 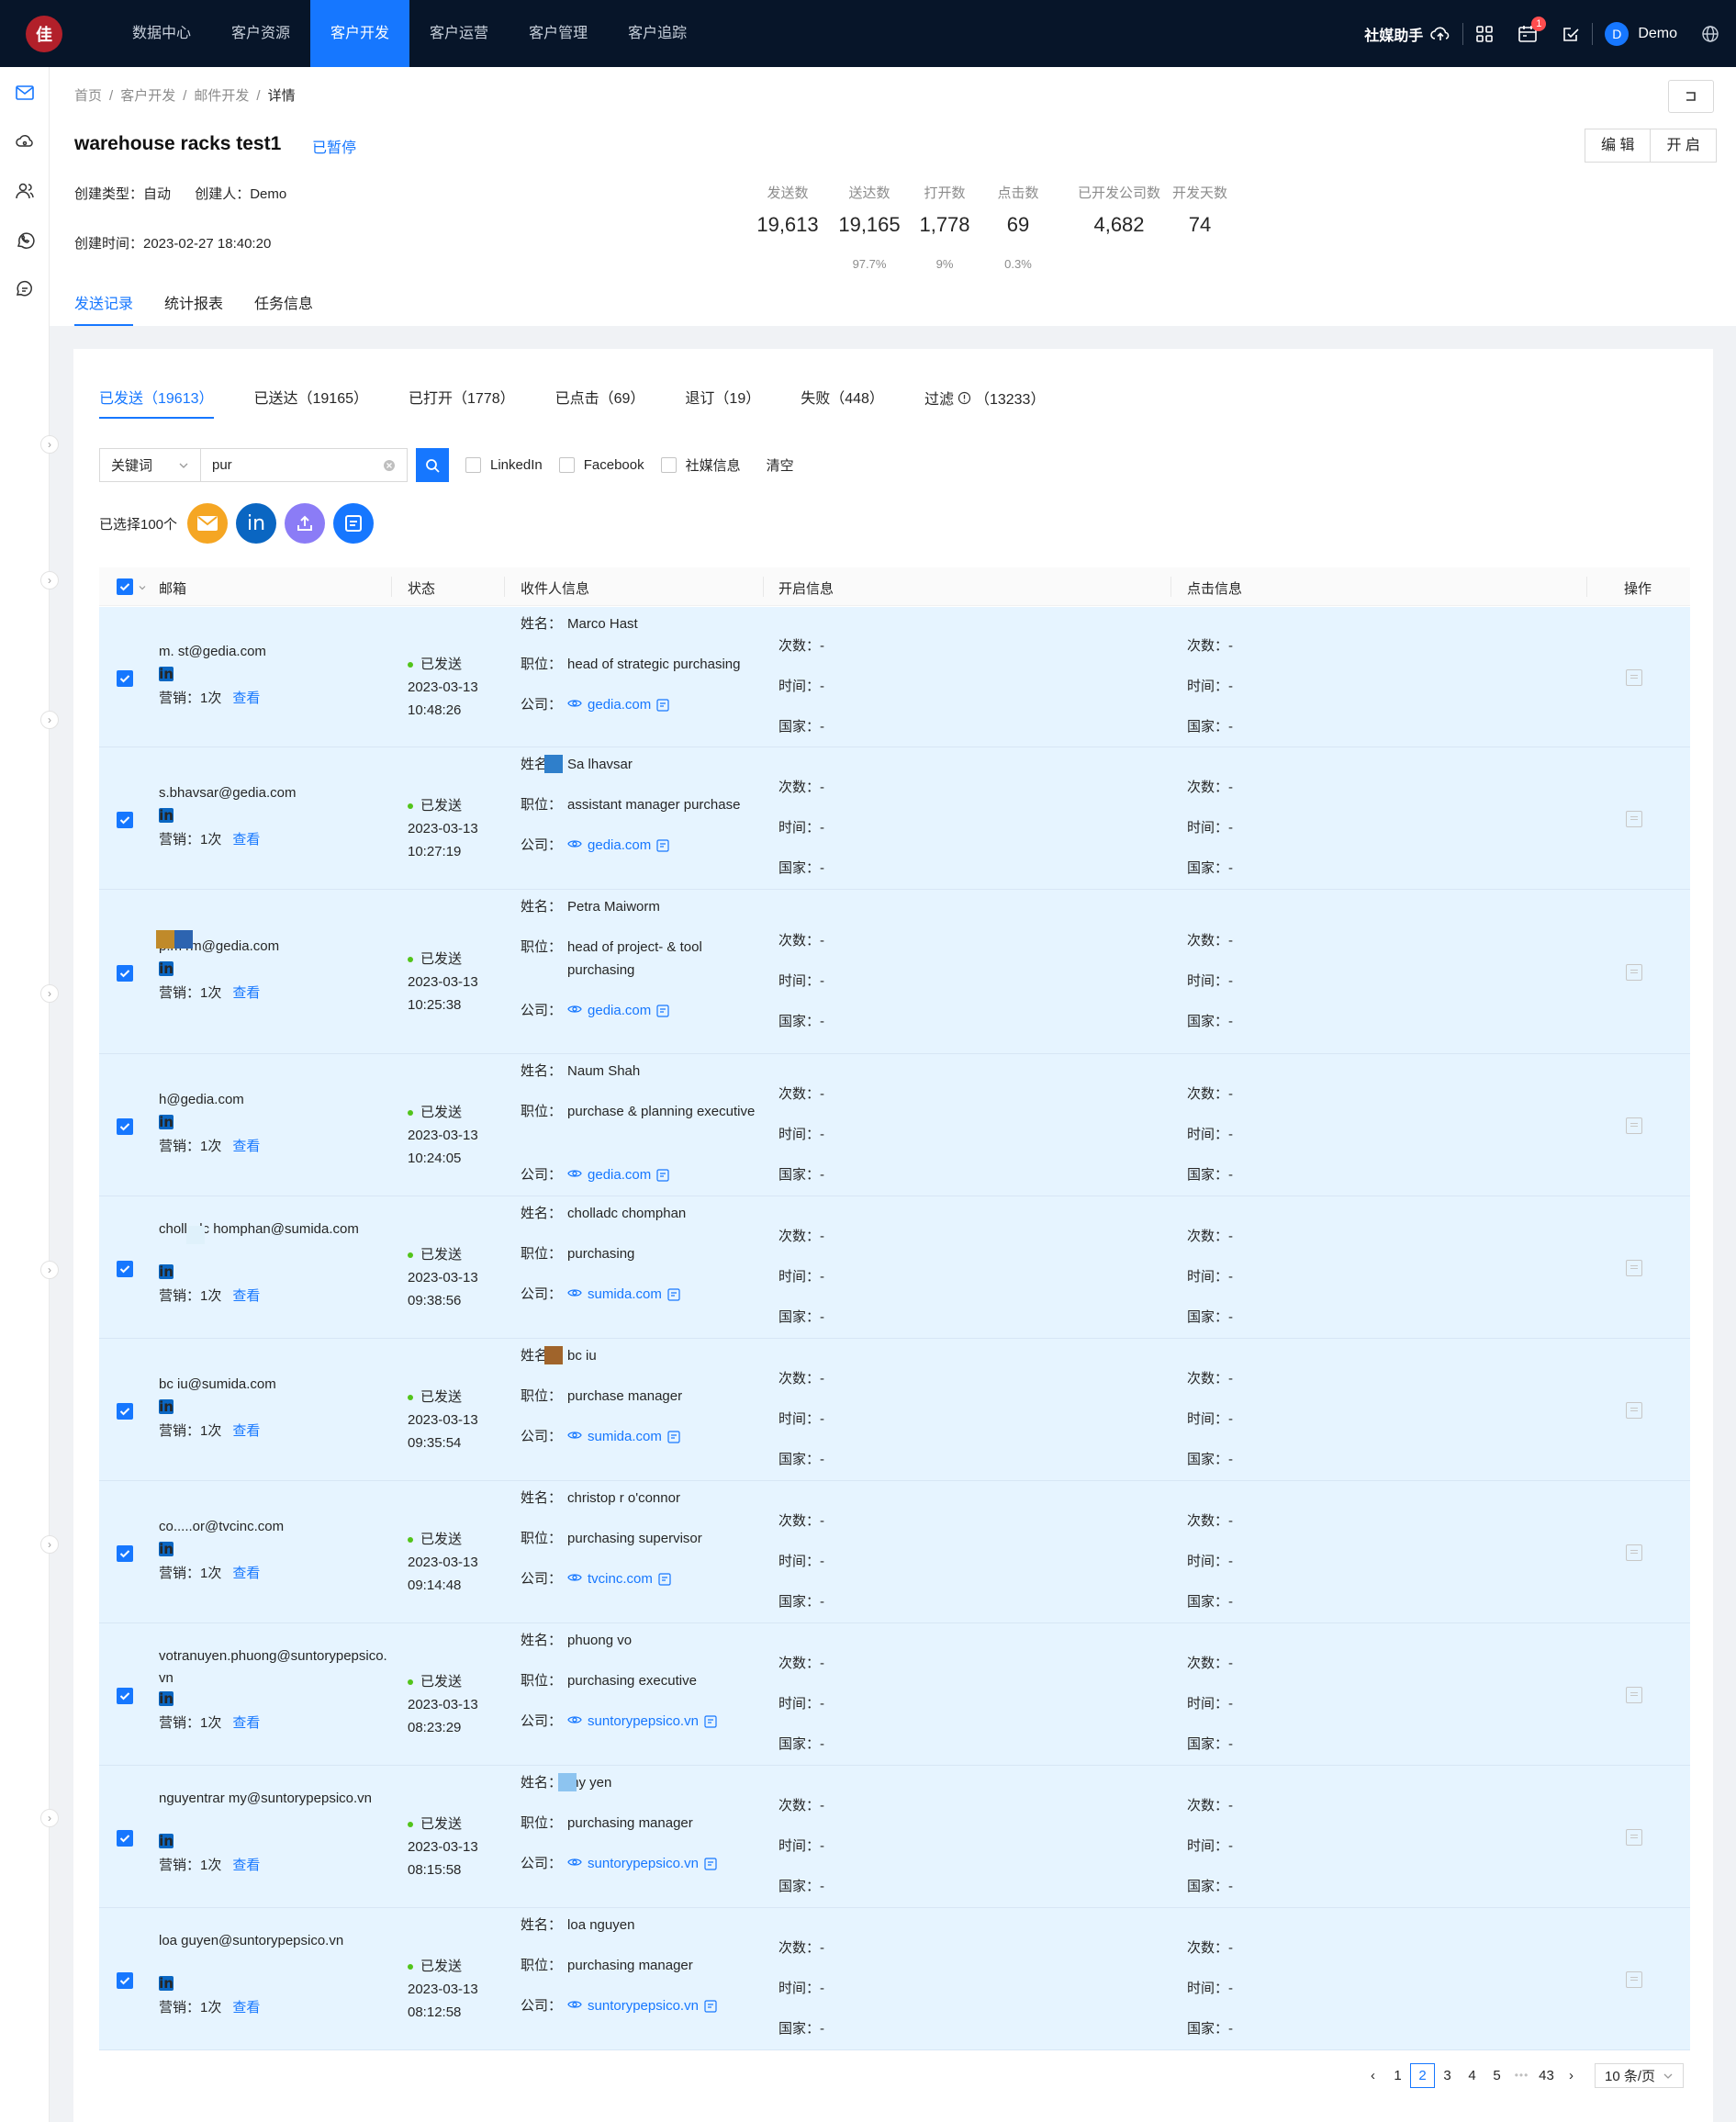 I want to click on bulk-email-button, so click(x=208, y=523).